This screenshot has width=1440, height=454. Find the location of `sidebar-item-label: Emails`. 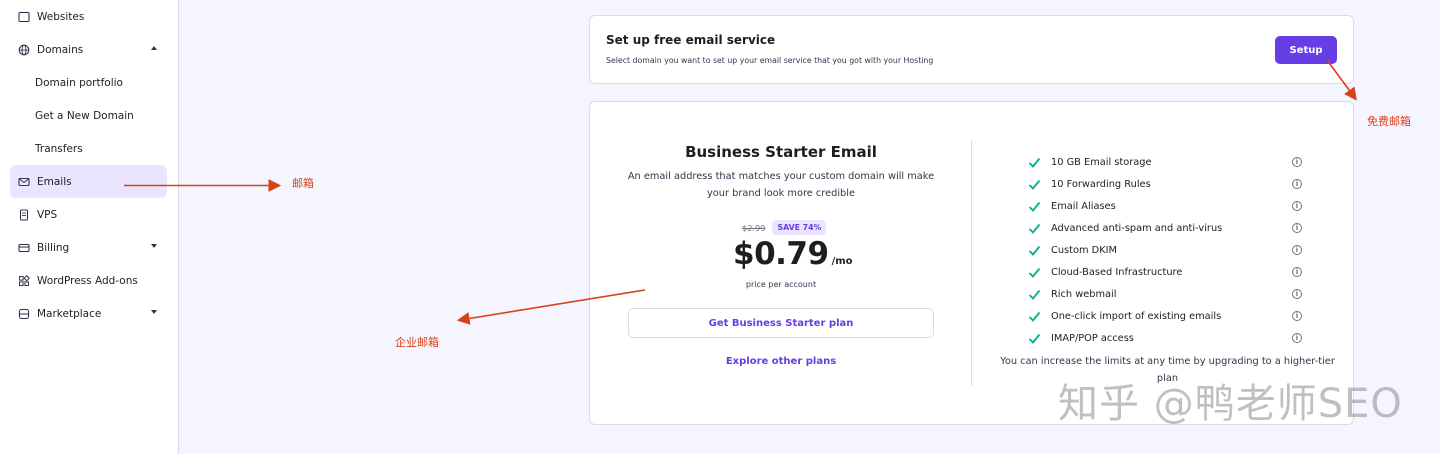

sidebar-item-label: Emails is located at coordinates (54, 181).